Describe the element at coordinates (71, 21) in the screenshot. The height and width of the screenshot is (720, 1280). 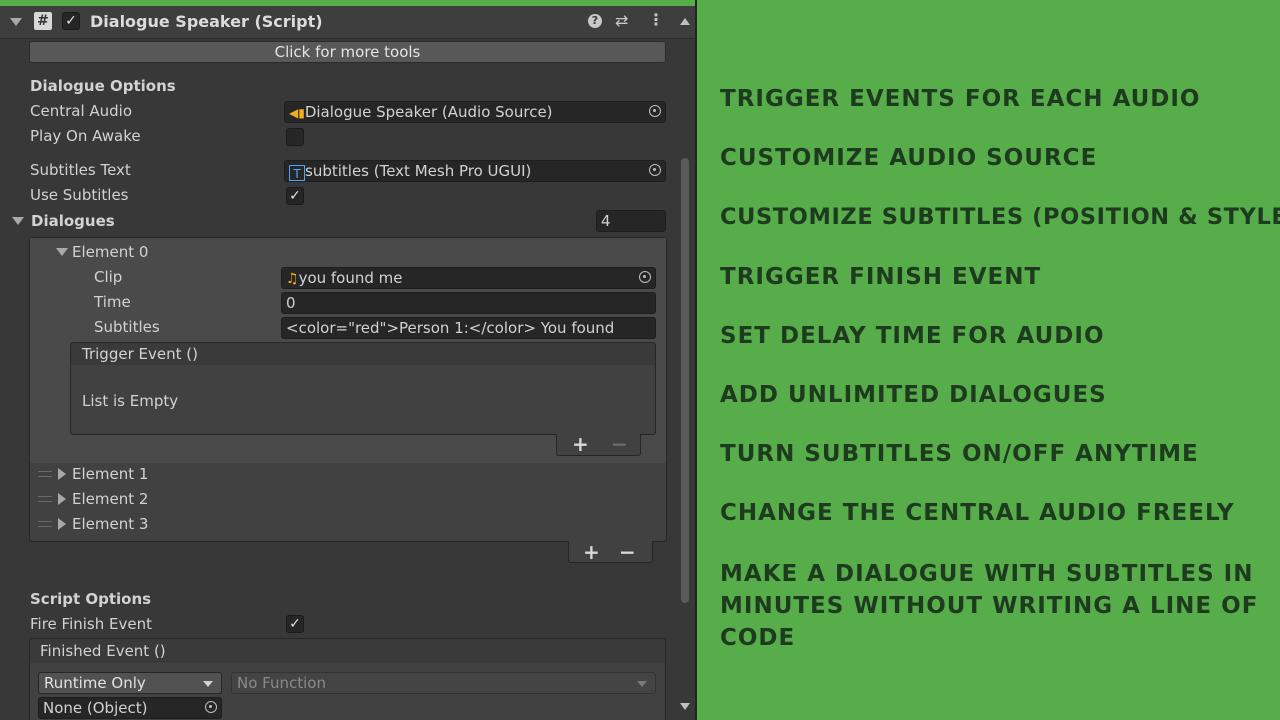
I see `component-enabled-checkbox: ✓` at that location.